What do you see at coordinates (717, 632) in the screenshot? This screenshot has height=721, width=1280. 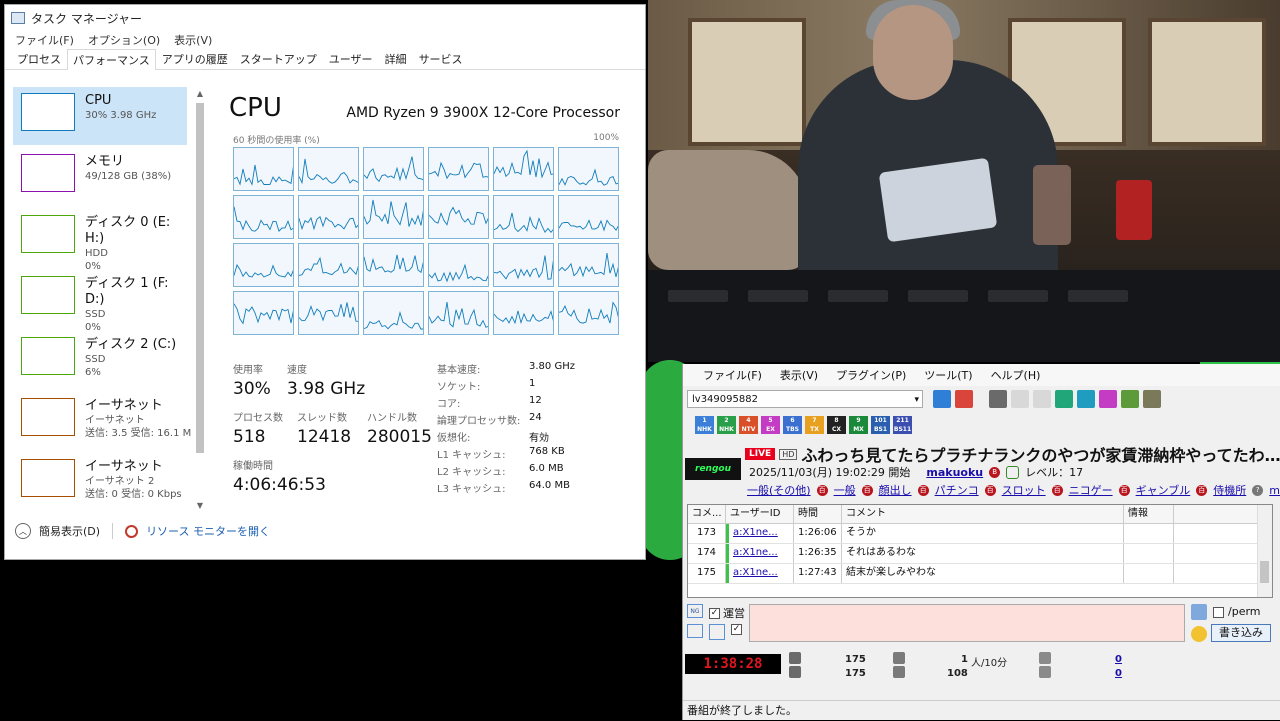 I see `list-icon` at bounding box center [717, 632].